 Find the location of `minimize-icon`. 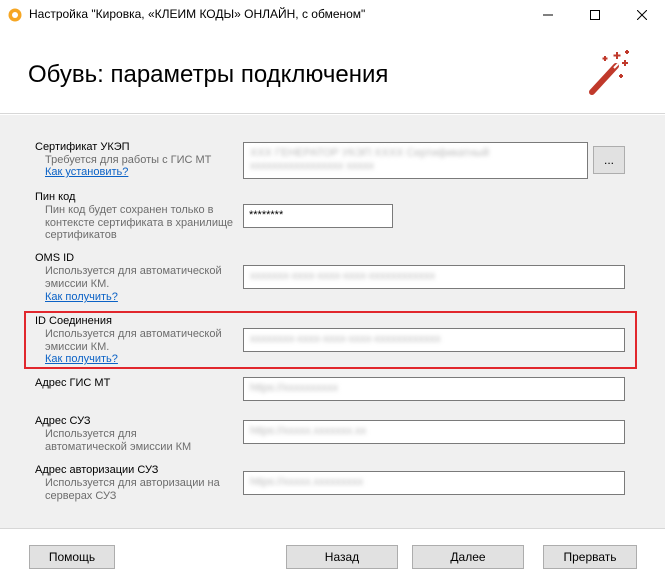

minimize-icon is located at coordinates (548, 15).